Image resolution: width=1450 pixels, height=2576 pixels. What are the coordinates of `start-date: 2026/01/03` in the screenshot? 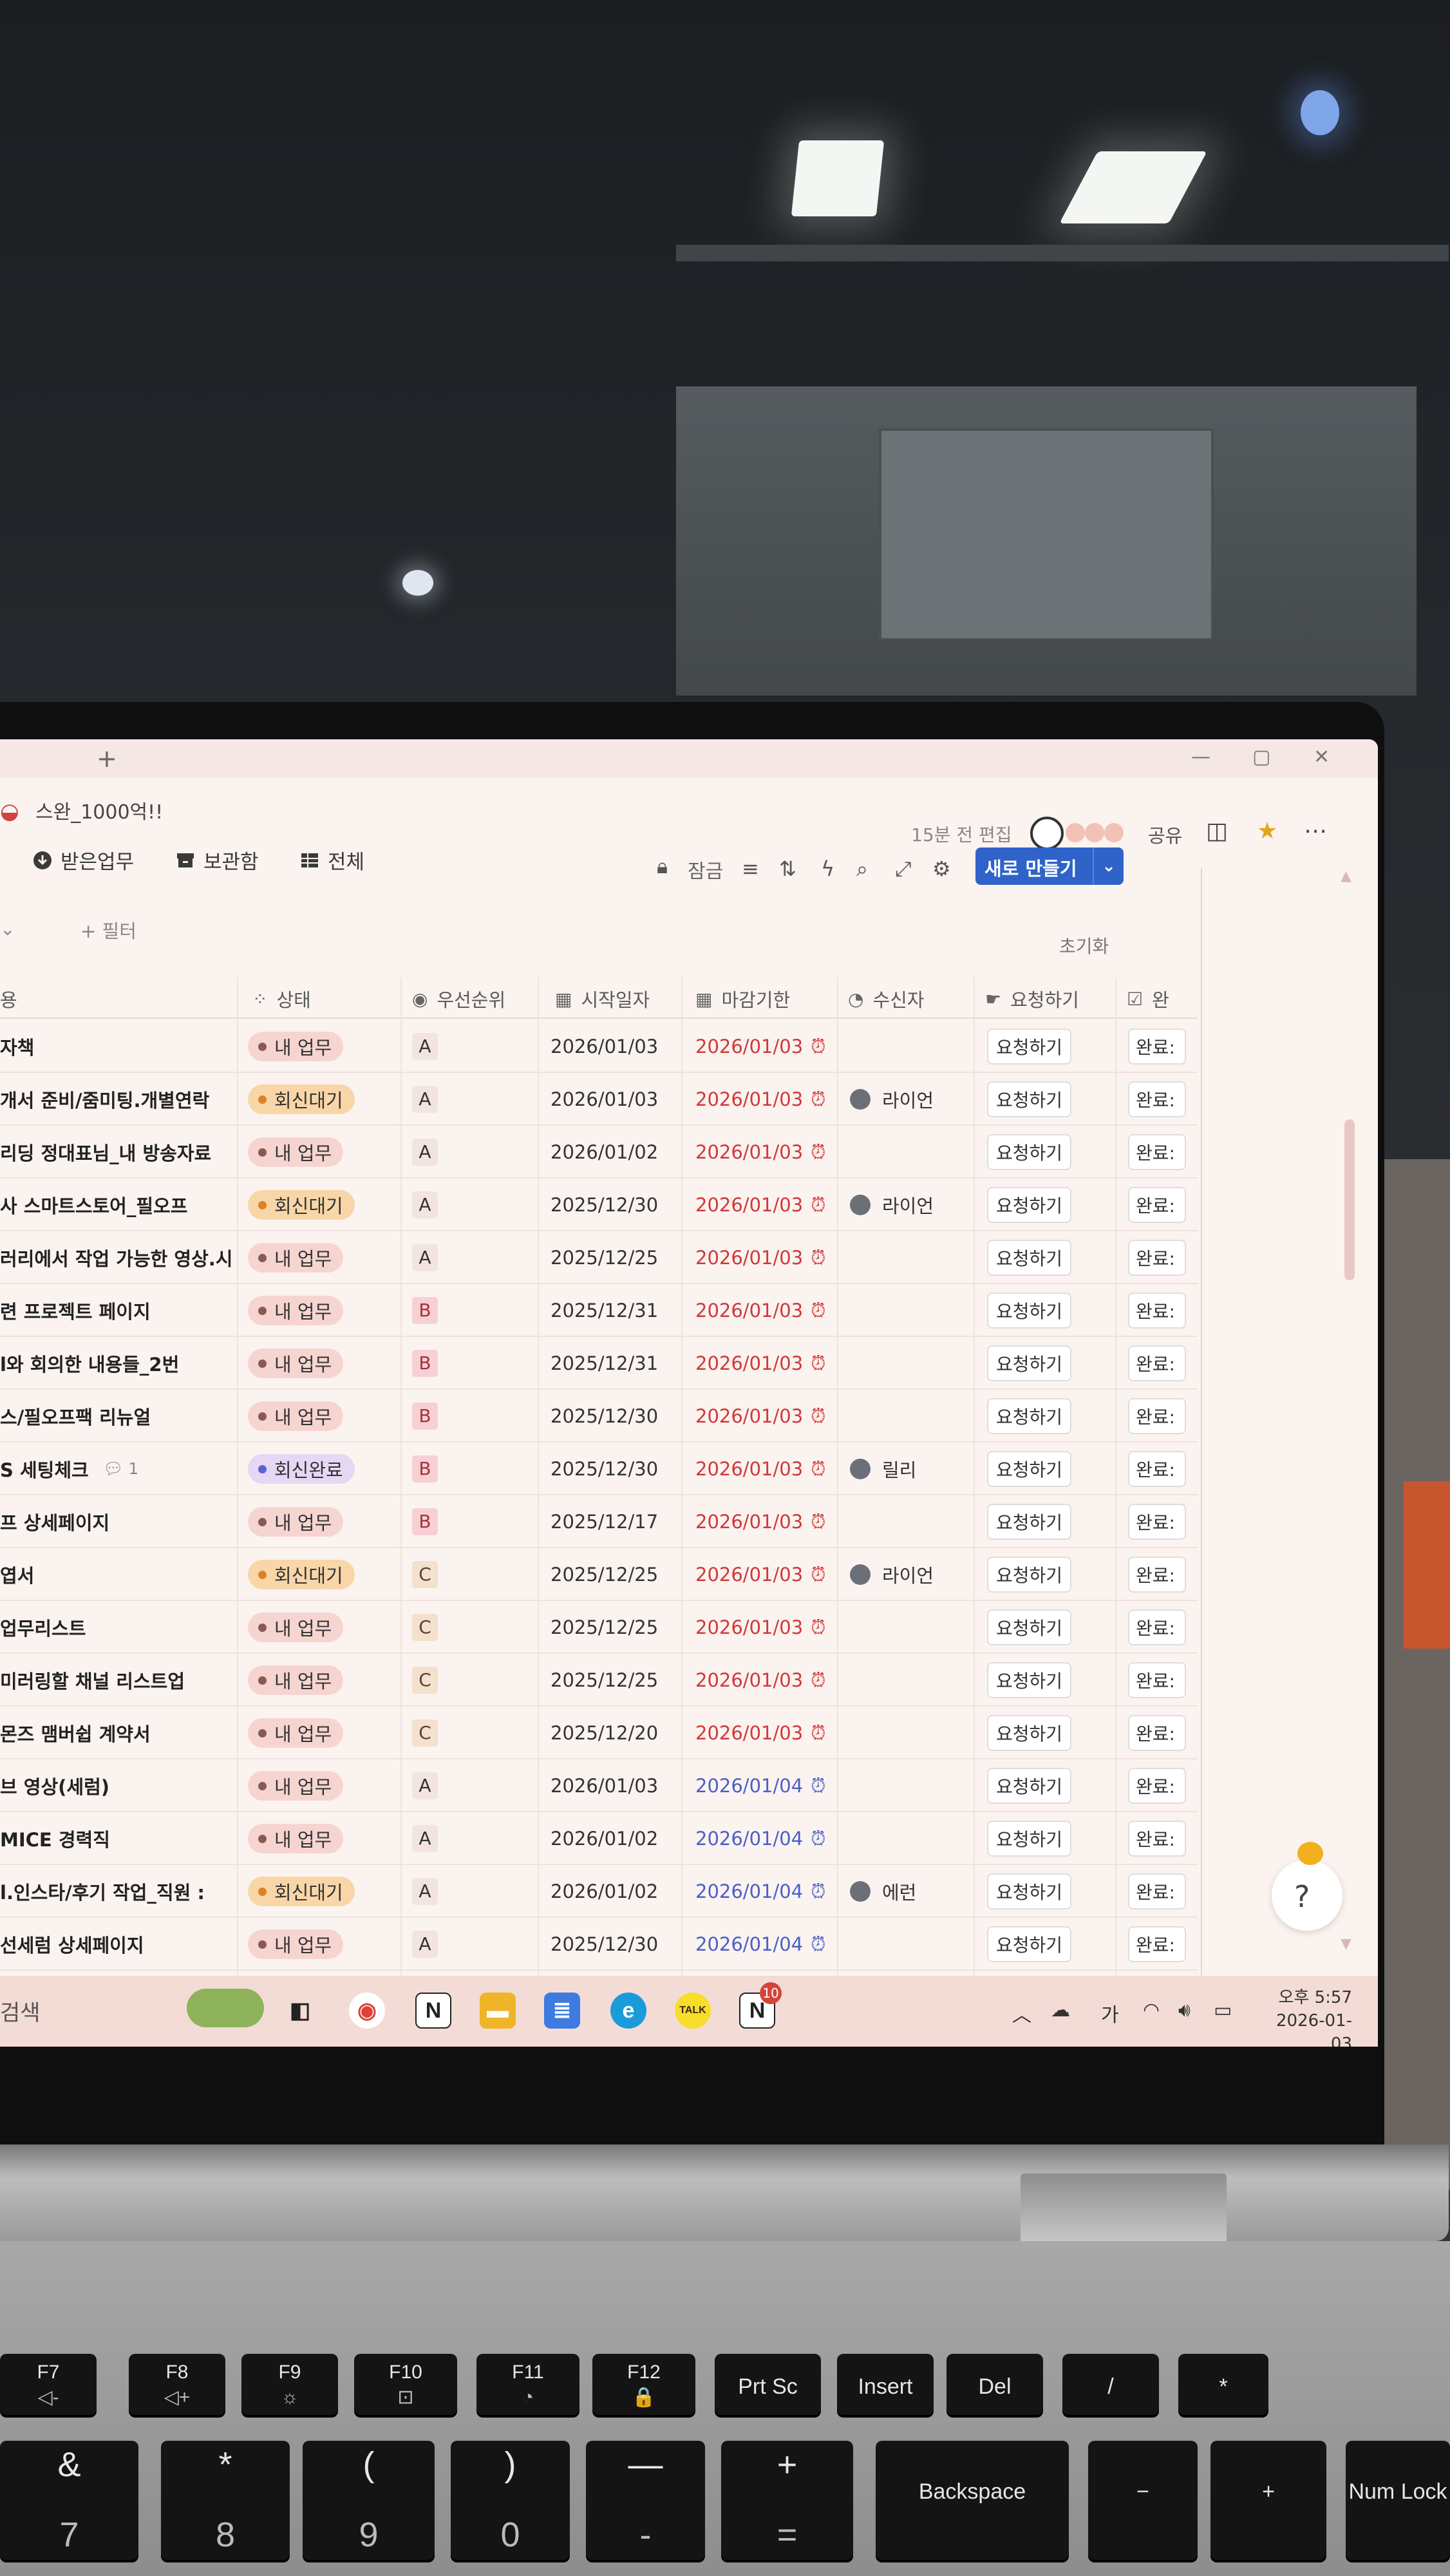 It's located at (612, 1046).